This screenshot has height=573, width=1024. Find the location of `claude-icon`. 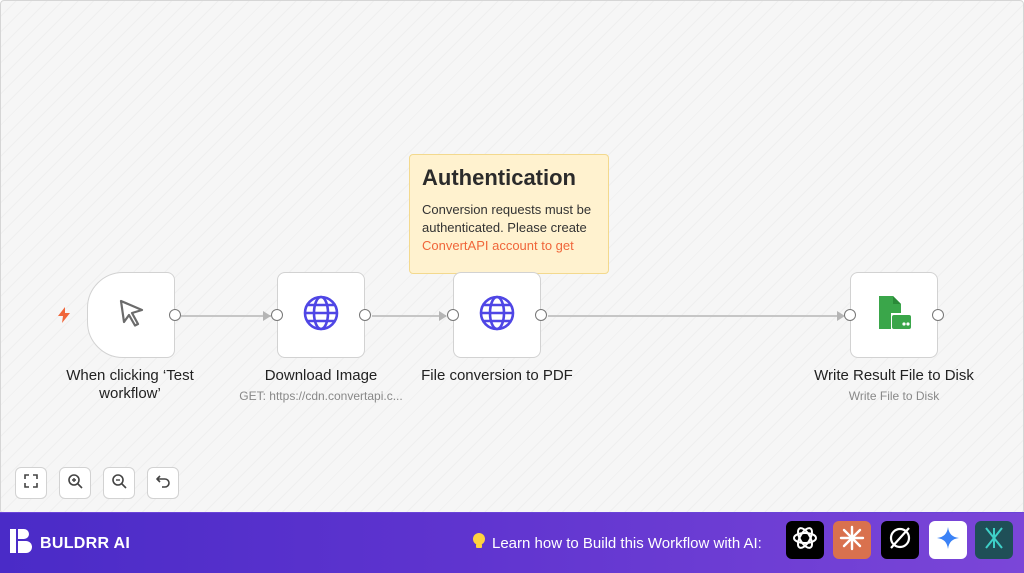

claude-icon is located at coordinates (852, 540).